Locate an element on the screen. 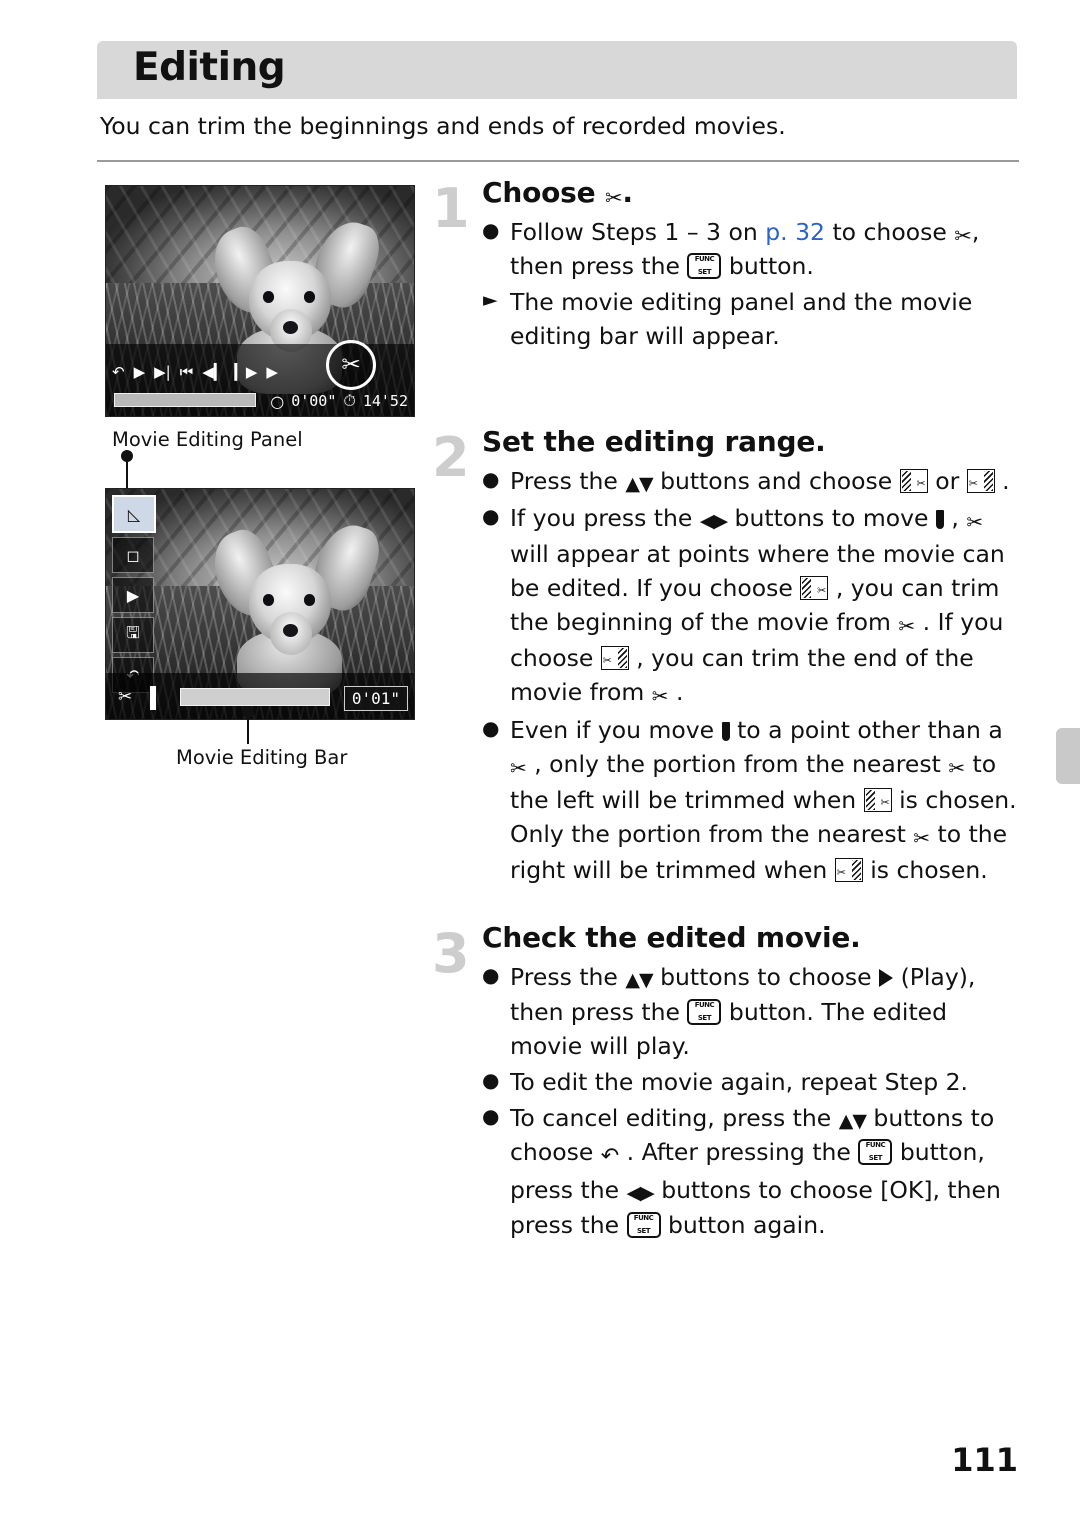 This screenshot has height=1521, width=1080. figure-movie-editing-bar: ◺ ◻ ▶ 🖫 ↶ ✂ 0'01" is located at coordinates (260, 604).